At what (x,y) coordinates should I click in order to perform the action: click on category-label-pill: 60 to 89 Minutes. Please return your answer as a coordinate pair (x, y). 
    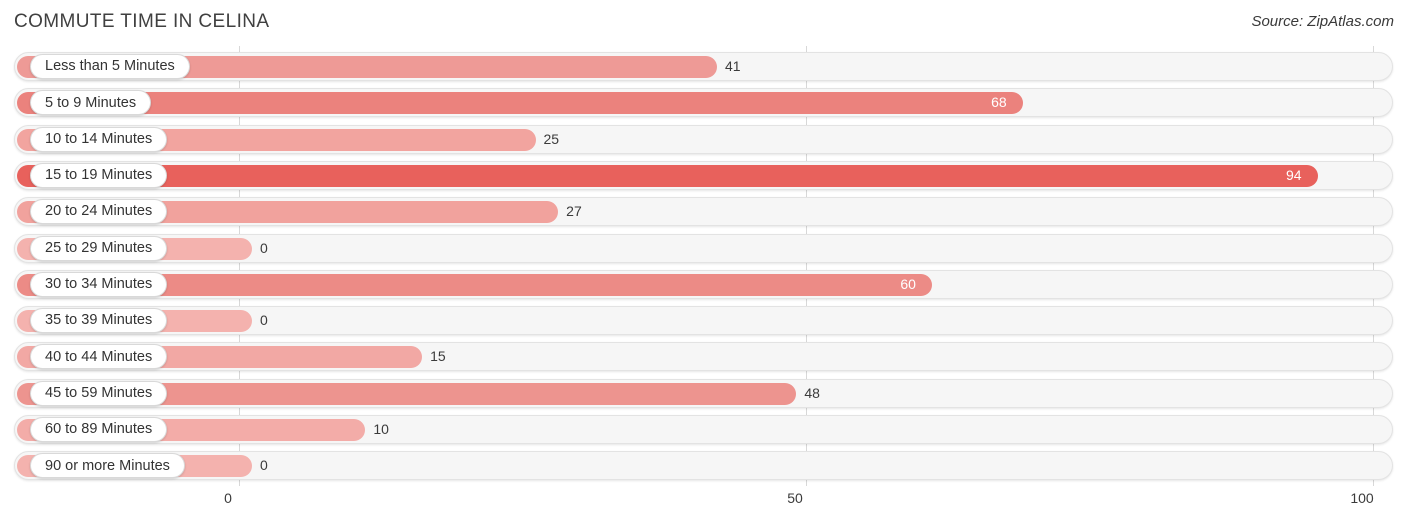
    Looking at the image, I should click on (99, 429).